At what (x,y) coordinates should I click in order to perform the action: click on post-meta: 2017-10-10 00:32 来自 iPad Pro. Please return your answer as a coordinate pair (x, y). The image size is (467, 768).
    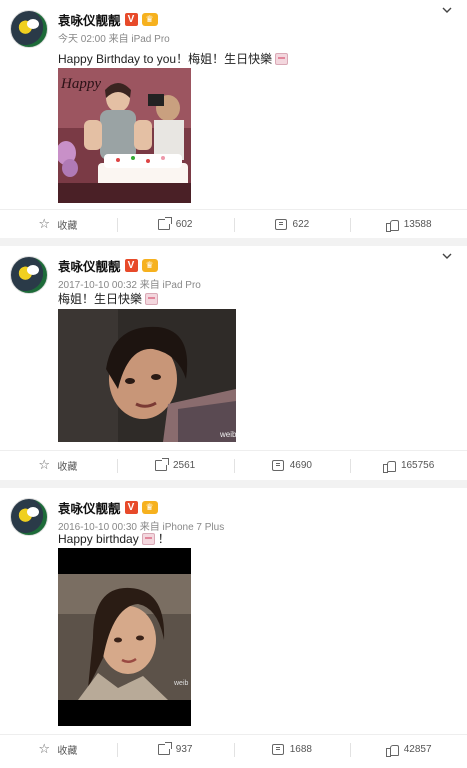
    Looking at the image, I should click on (129, 285).